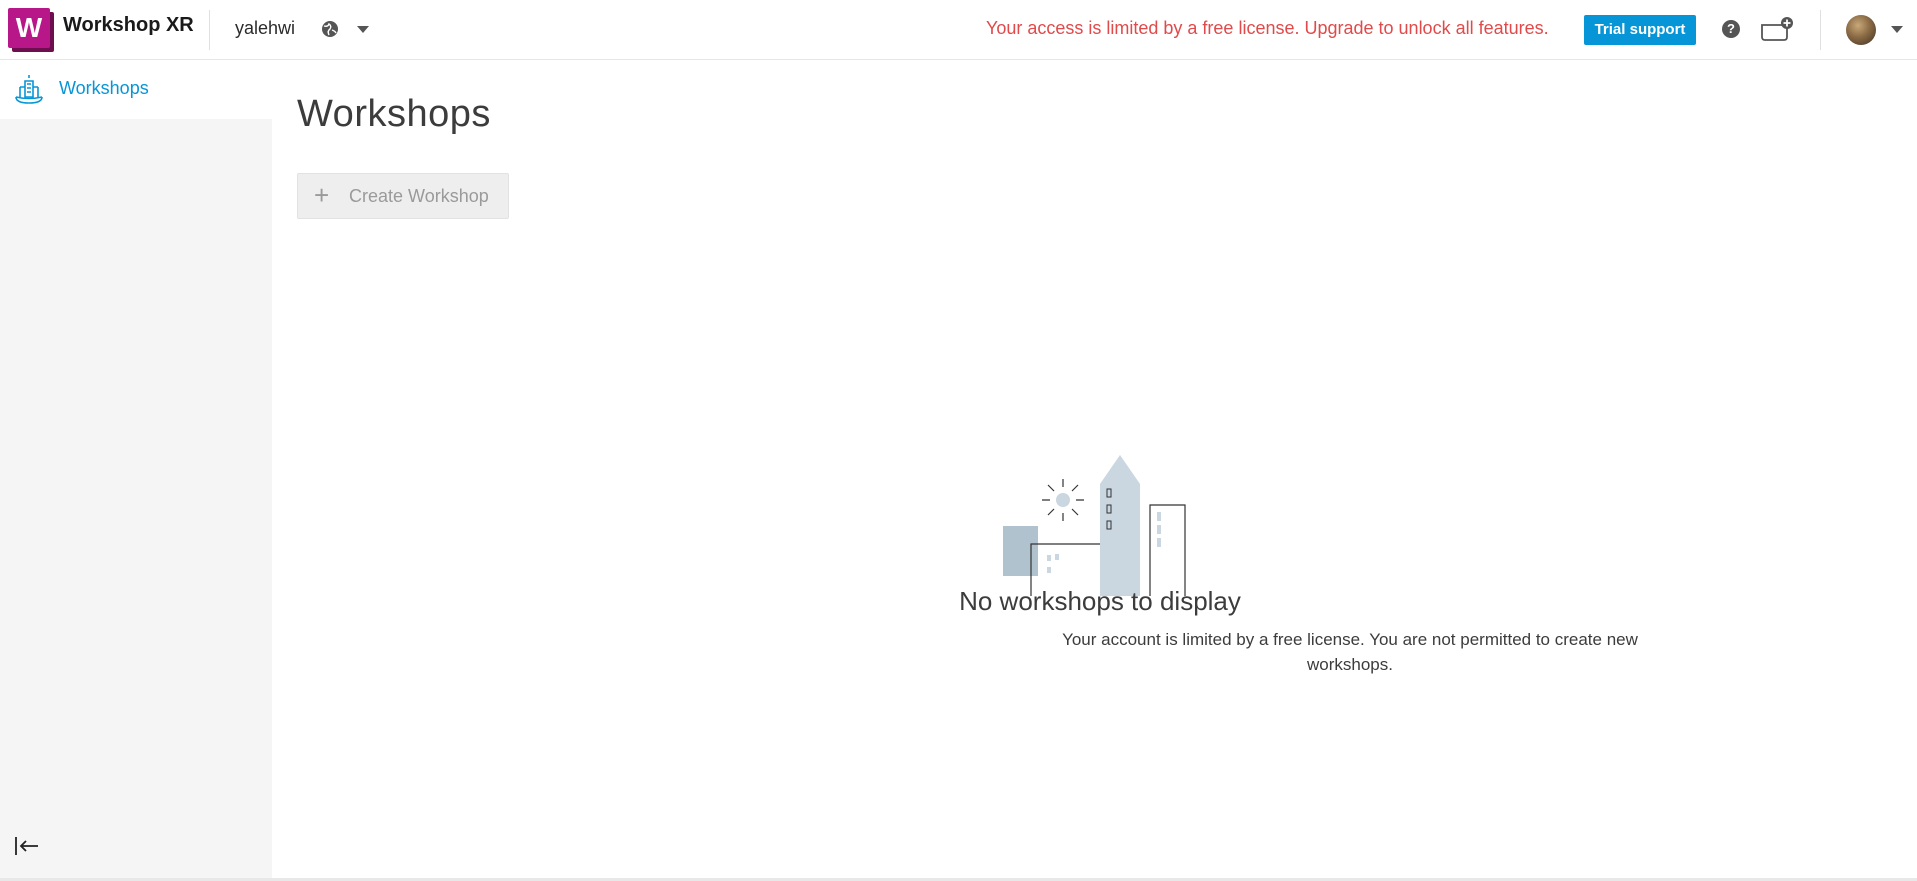  I want to click on app-title: Workshop XR, so click(128, 25).